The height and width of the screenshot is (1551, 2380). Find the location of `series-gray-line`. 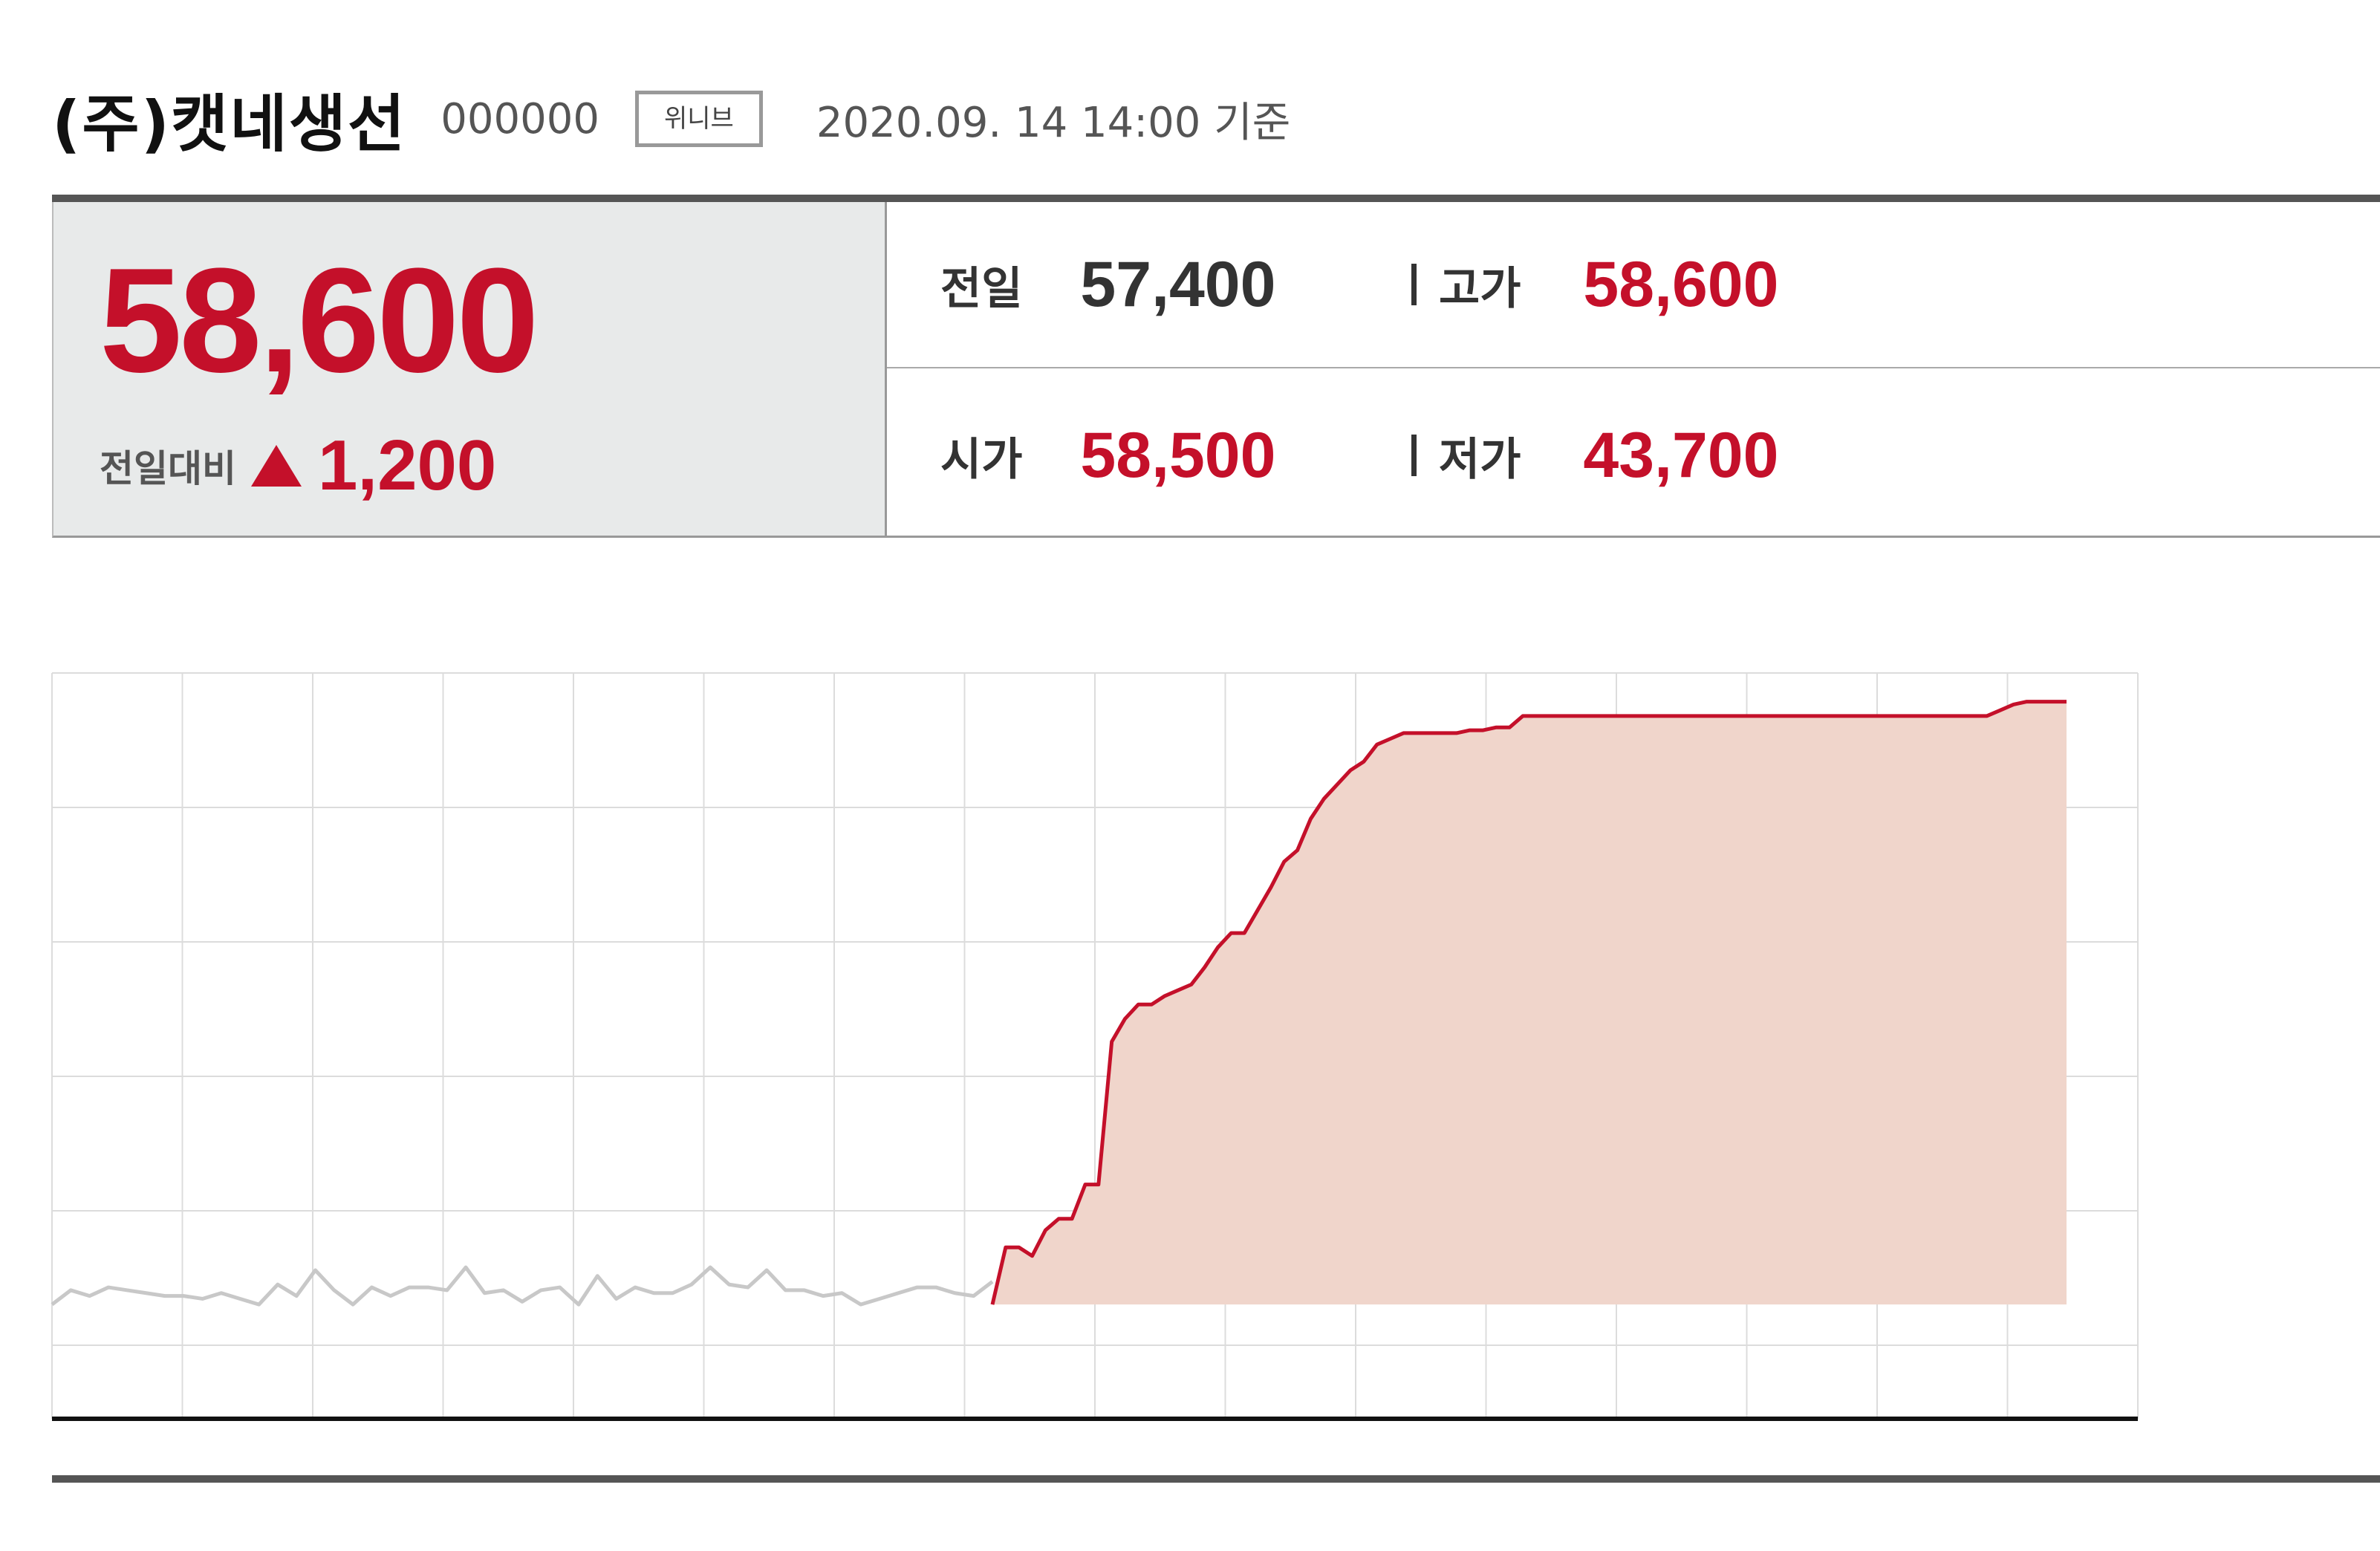

series-gray-line is located at coordinates (523, 1286).